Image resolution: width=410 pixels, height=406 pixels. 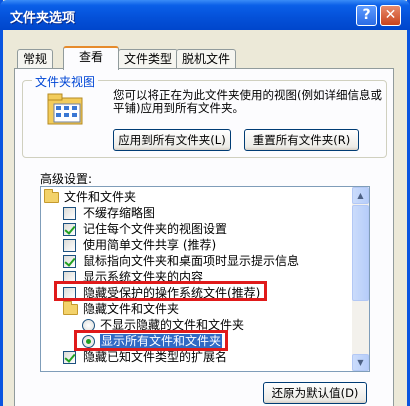 What do you see at coordinates (155, 229) in the screenshot?
I see `option-label: 记住每个文件夹的视图设置` at bounding box center [155, 229].